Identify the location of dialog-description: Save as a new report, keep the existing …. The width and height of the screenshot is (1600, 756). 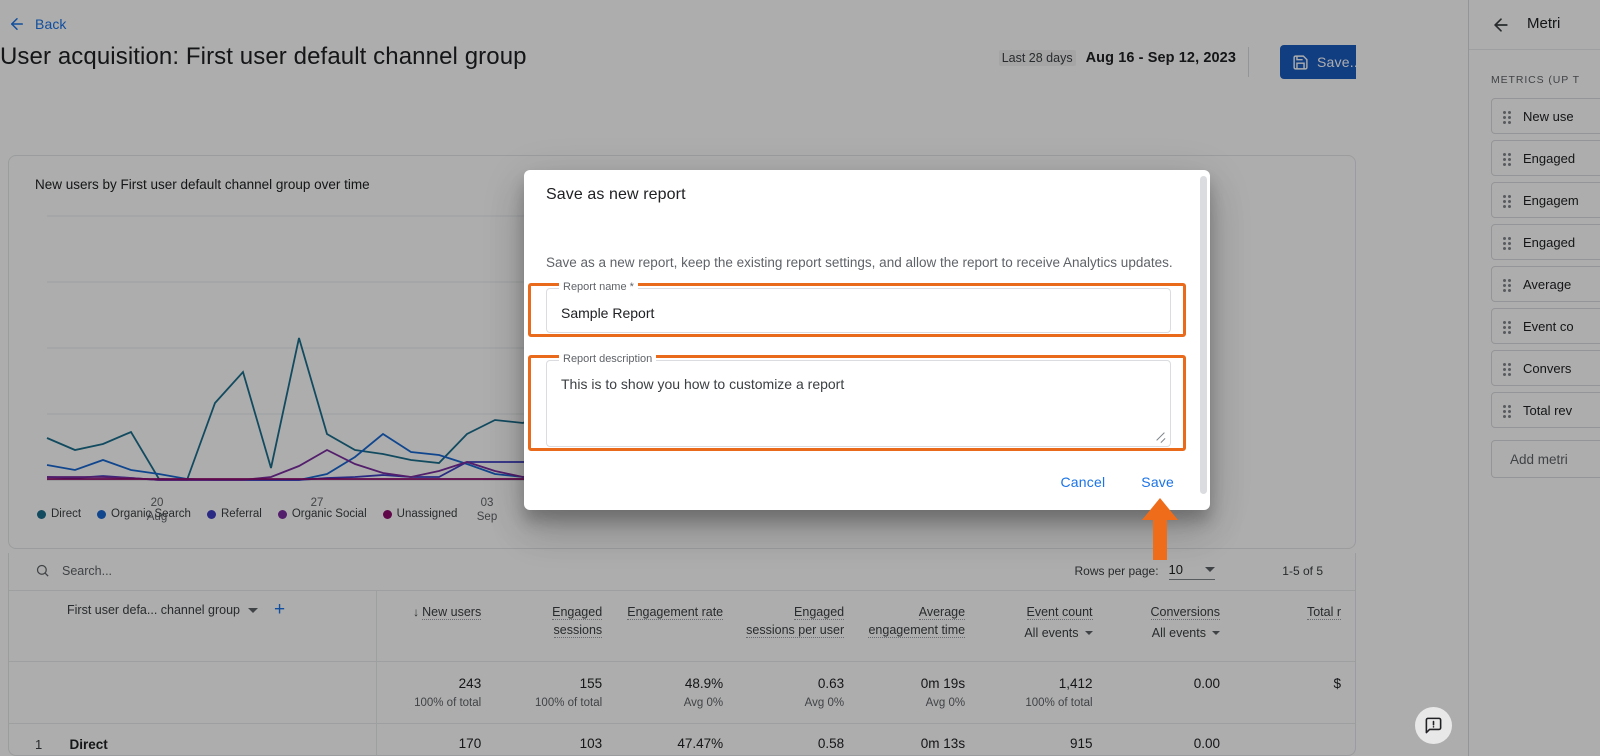
(859, 262).